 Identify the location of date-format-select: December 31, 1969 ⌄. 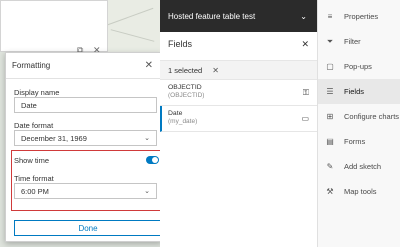
(85, 138).